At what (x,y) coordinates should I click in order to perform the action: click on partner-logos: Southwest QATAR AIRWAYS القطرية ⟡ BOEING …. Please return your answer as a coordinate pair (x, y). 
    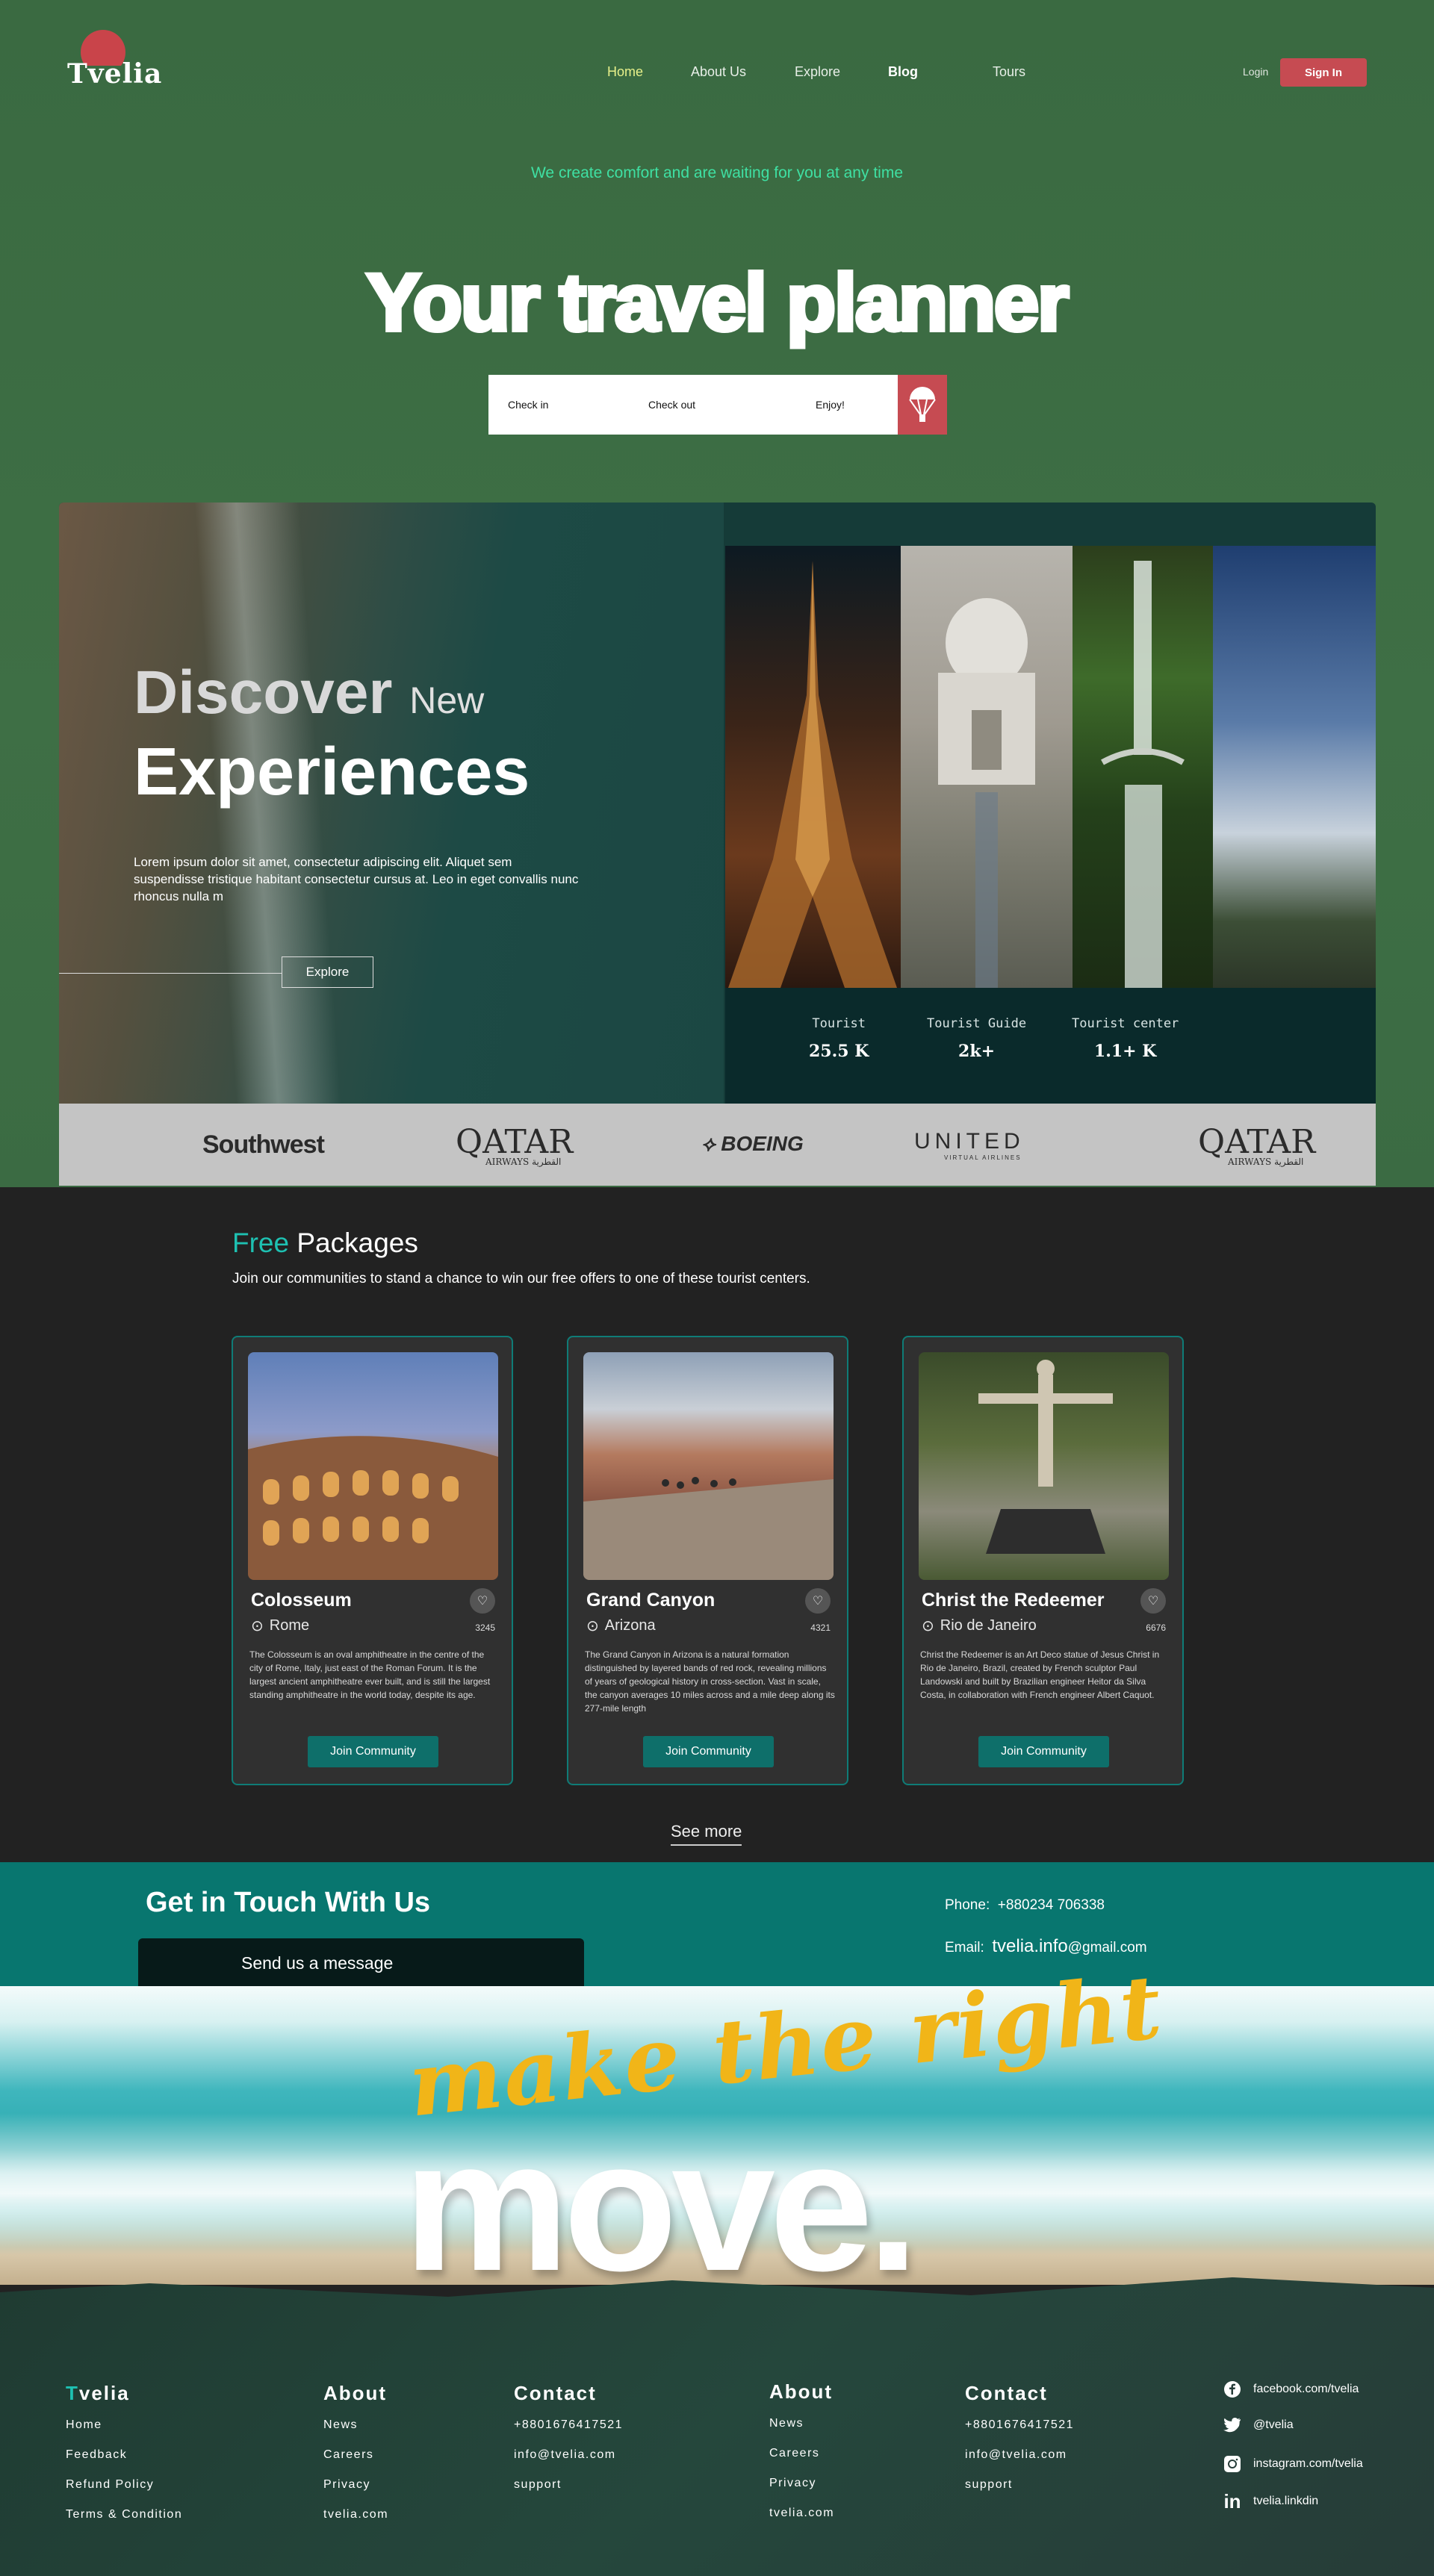
    Looking at the image, I should click on (717, 1145).